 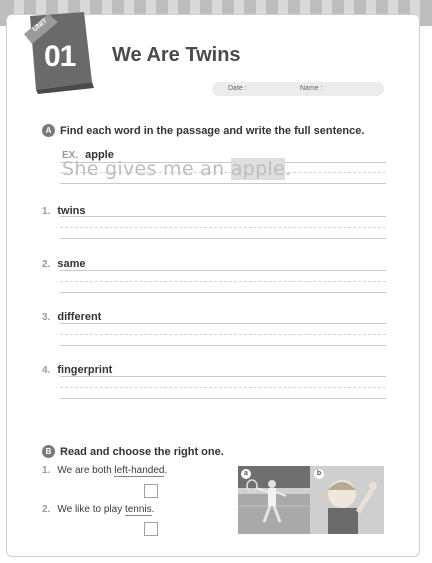 I want to click on question-1: 1. We are both left-handed., so click(x=105, y=471).